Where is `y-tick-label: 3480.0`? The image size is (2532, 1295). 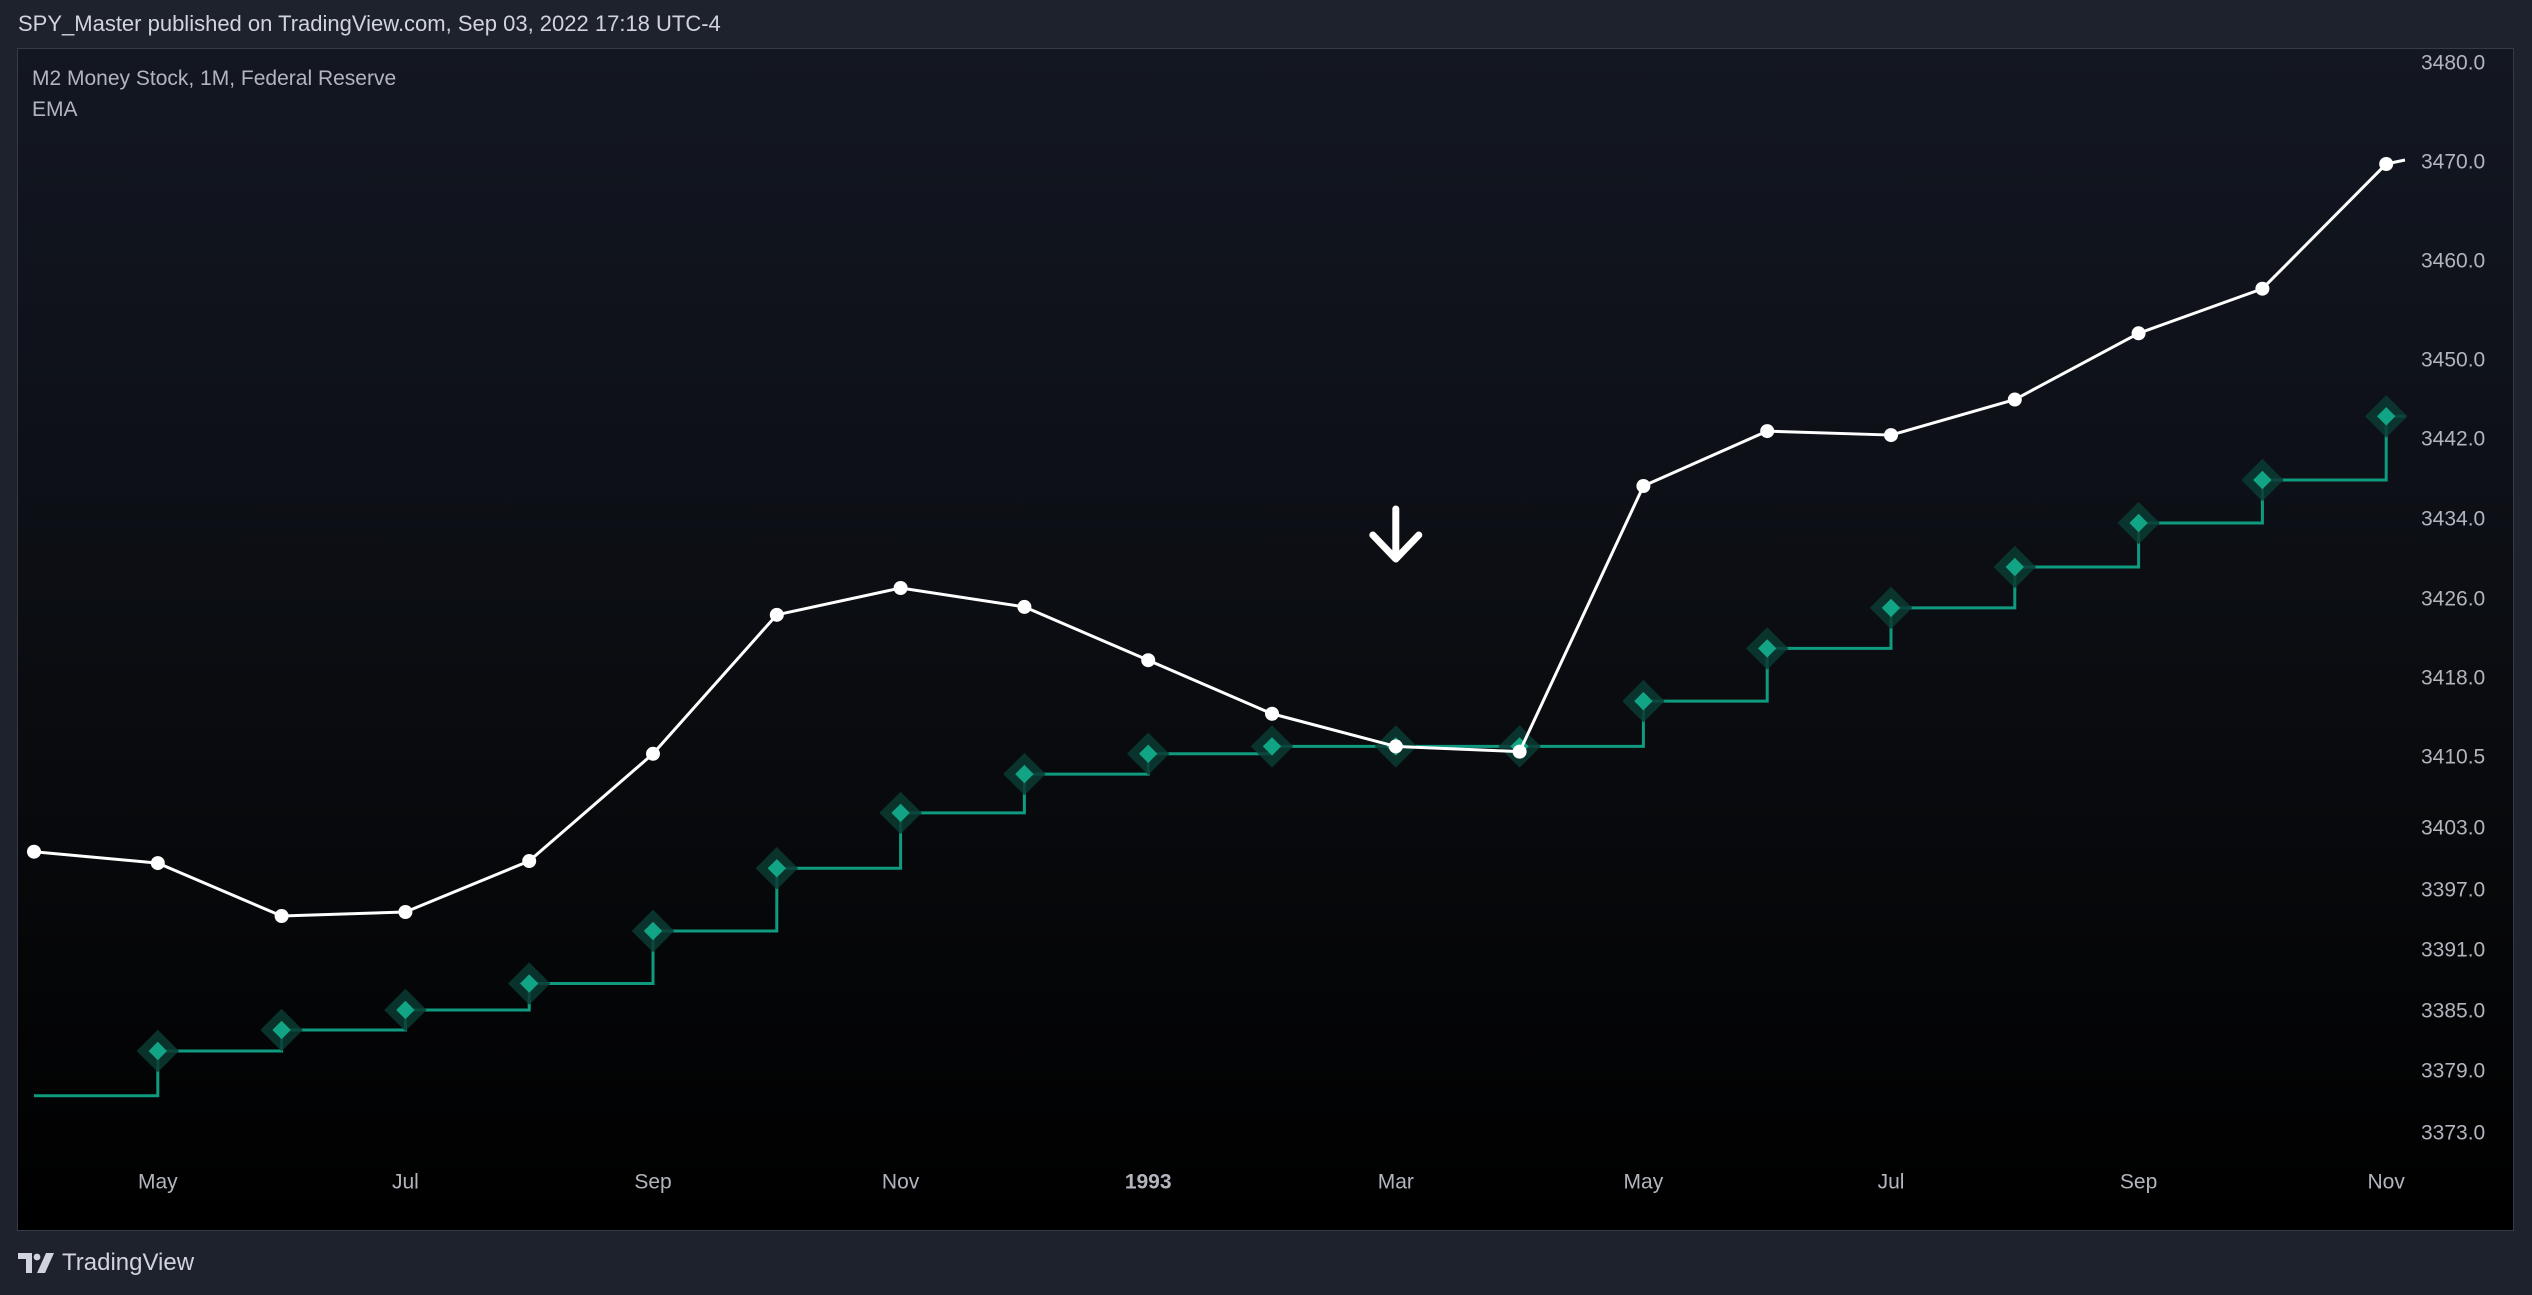 y-tick-label: 3480.0 is located at coordinates (2453, 63).